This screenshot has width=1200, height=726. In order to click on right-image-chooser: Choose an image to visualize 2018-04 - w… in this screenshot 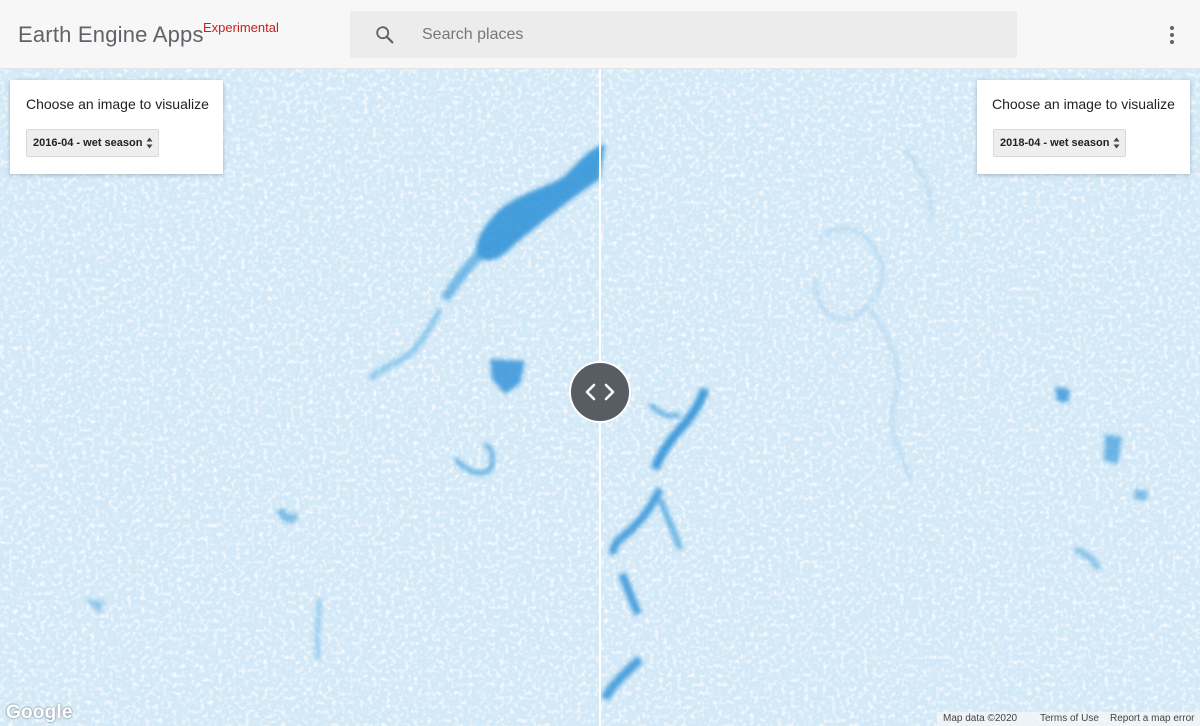, I will do `click(1083, 127)`.